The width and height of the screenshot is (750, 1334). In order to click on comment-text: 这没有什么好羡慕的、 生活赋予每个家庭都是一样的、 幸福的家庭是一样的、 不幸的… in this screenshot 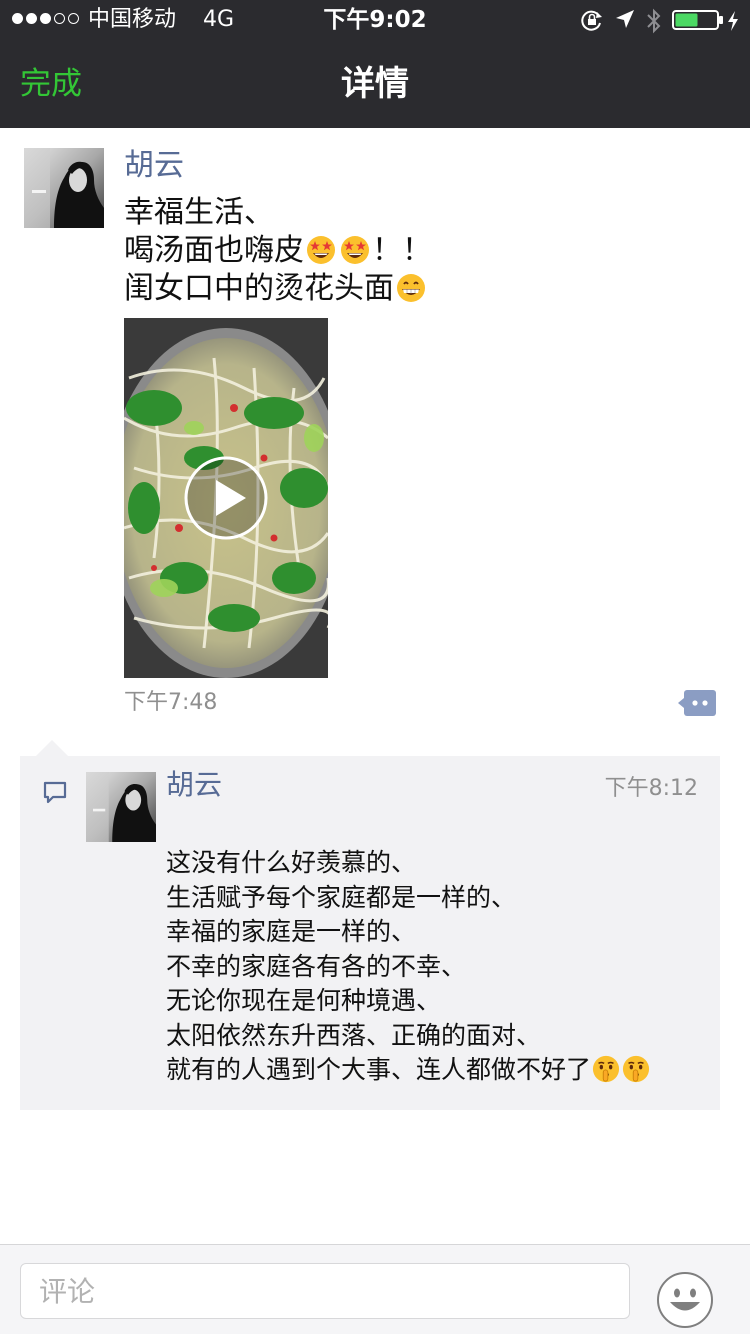, I will do `click(441, 967)`.